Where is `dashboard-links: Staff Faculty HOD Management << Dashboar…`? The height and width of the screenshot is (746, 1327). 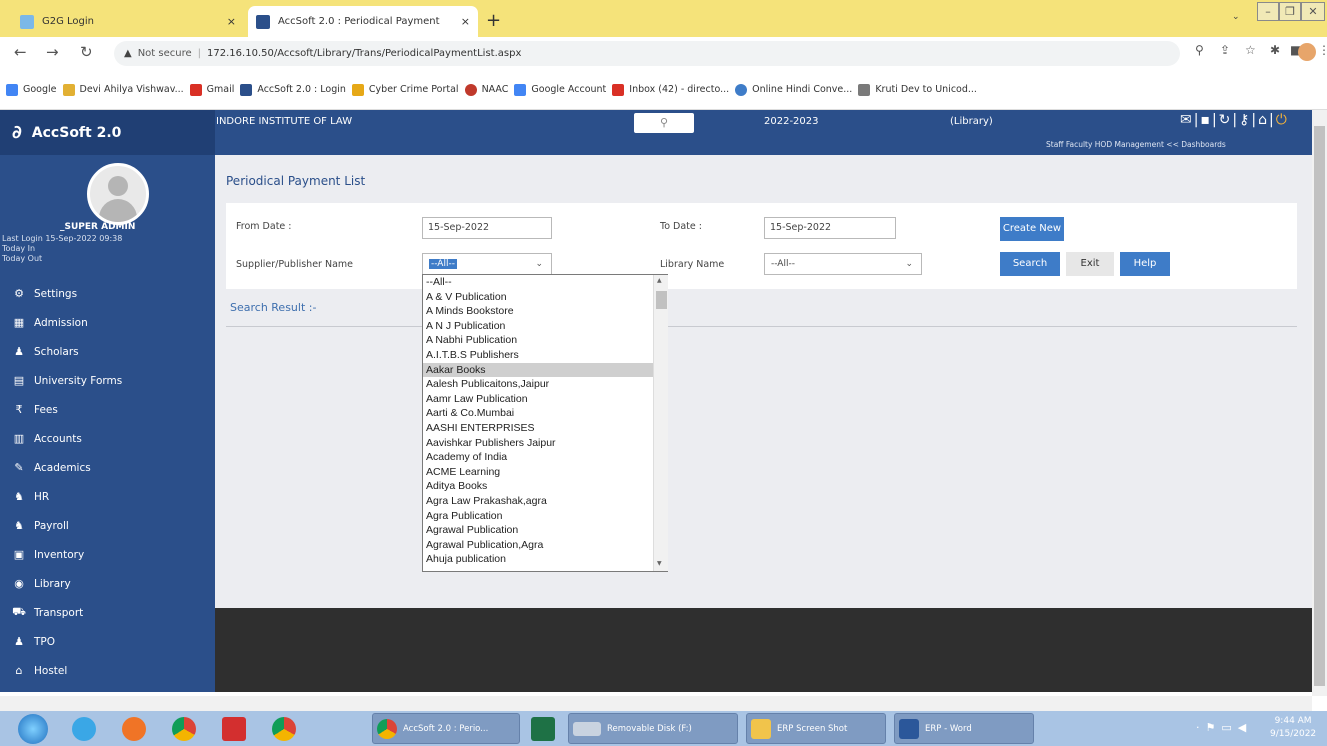 dashboard-links: Staff Faculty HOD Management << Dashboar… is located at coordinates (1136, 144).